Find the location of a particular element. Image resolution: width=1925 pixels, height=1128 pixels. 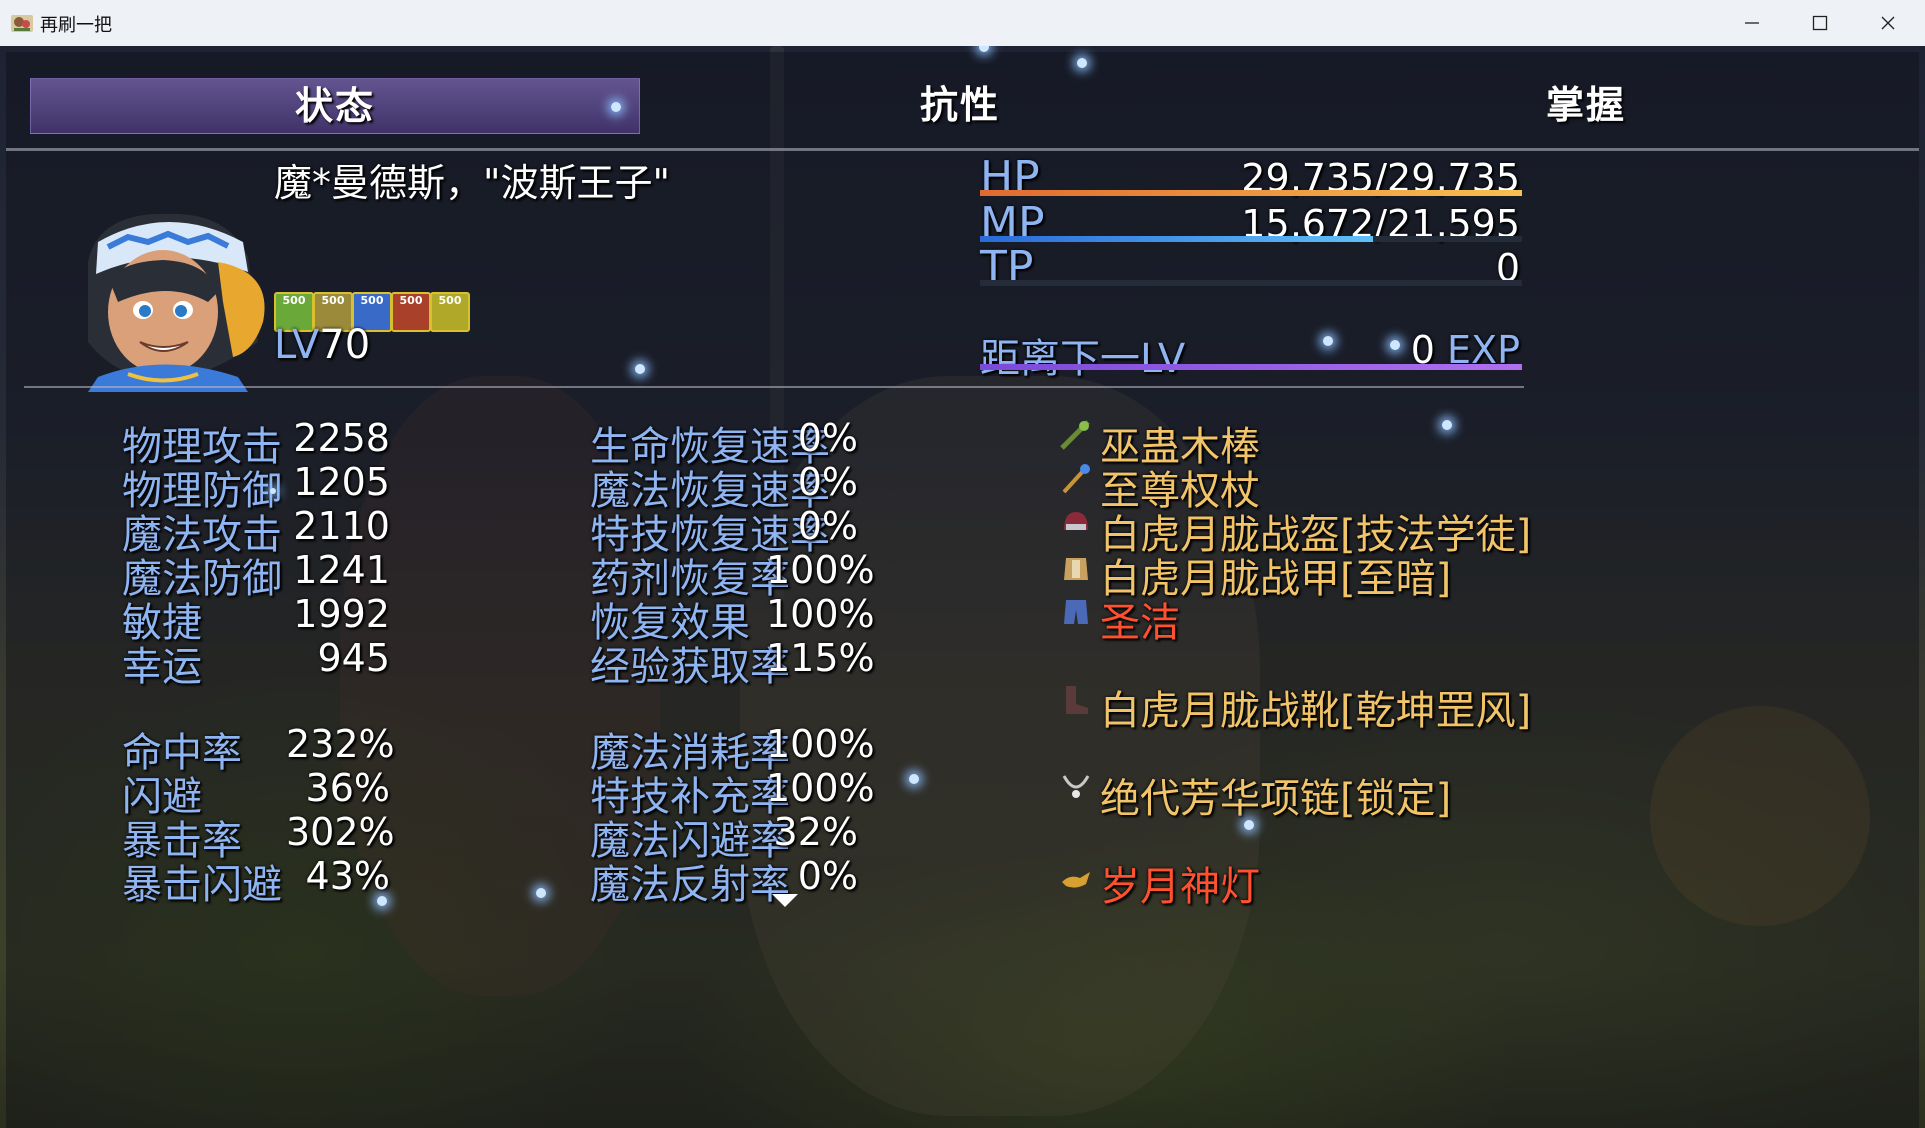

tab-status-label: 状态 is located at coordinates (334, 106).